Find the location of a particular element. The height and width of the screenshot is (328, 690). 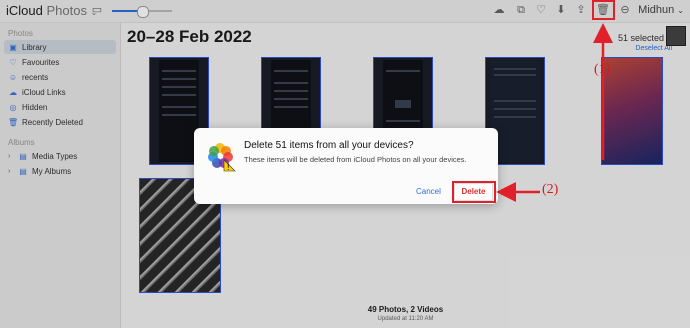

annotation-arrows is located at coordinates (554, 112).